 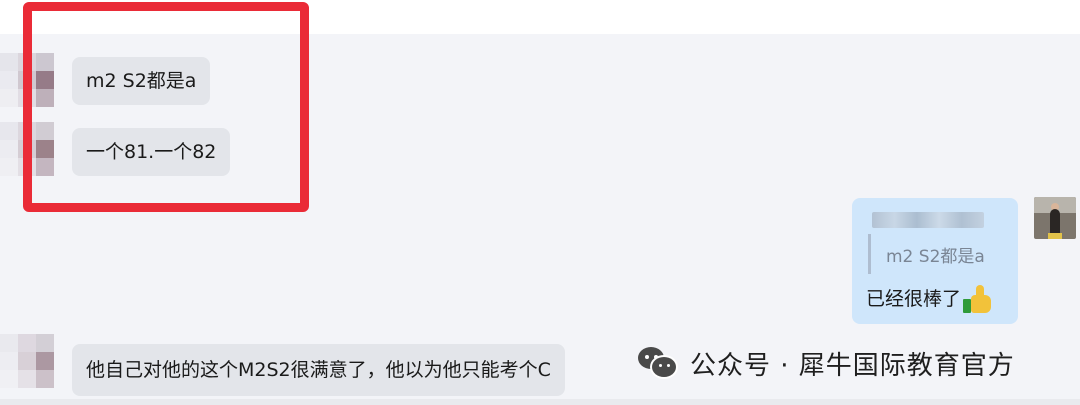 What do you see at coordinates (540, 17) in the screenshot?
I see `chat-top-area` at bounding box center [540, 17].